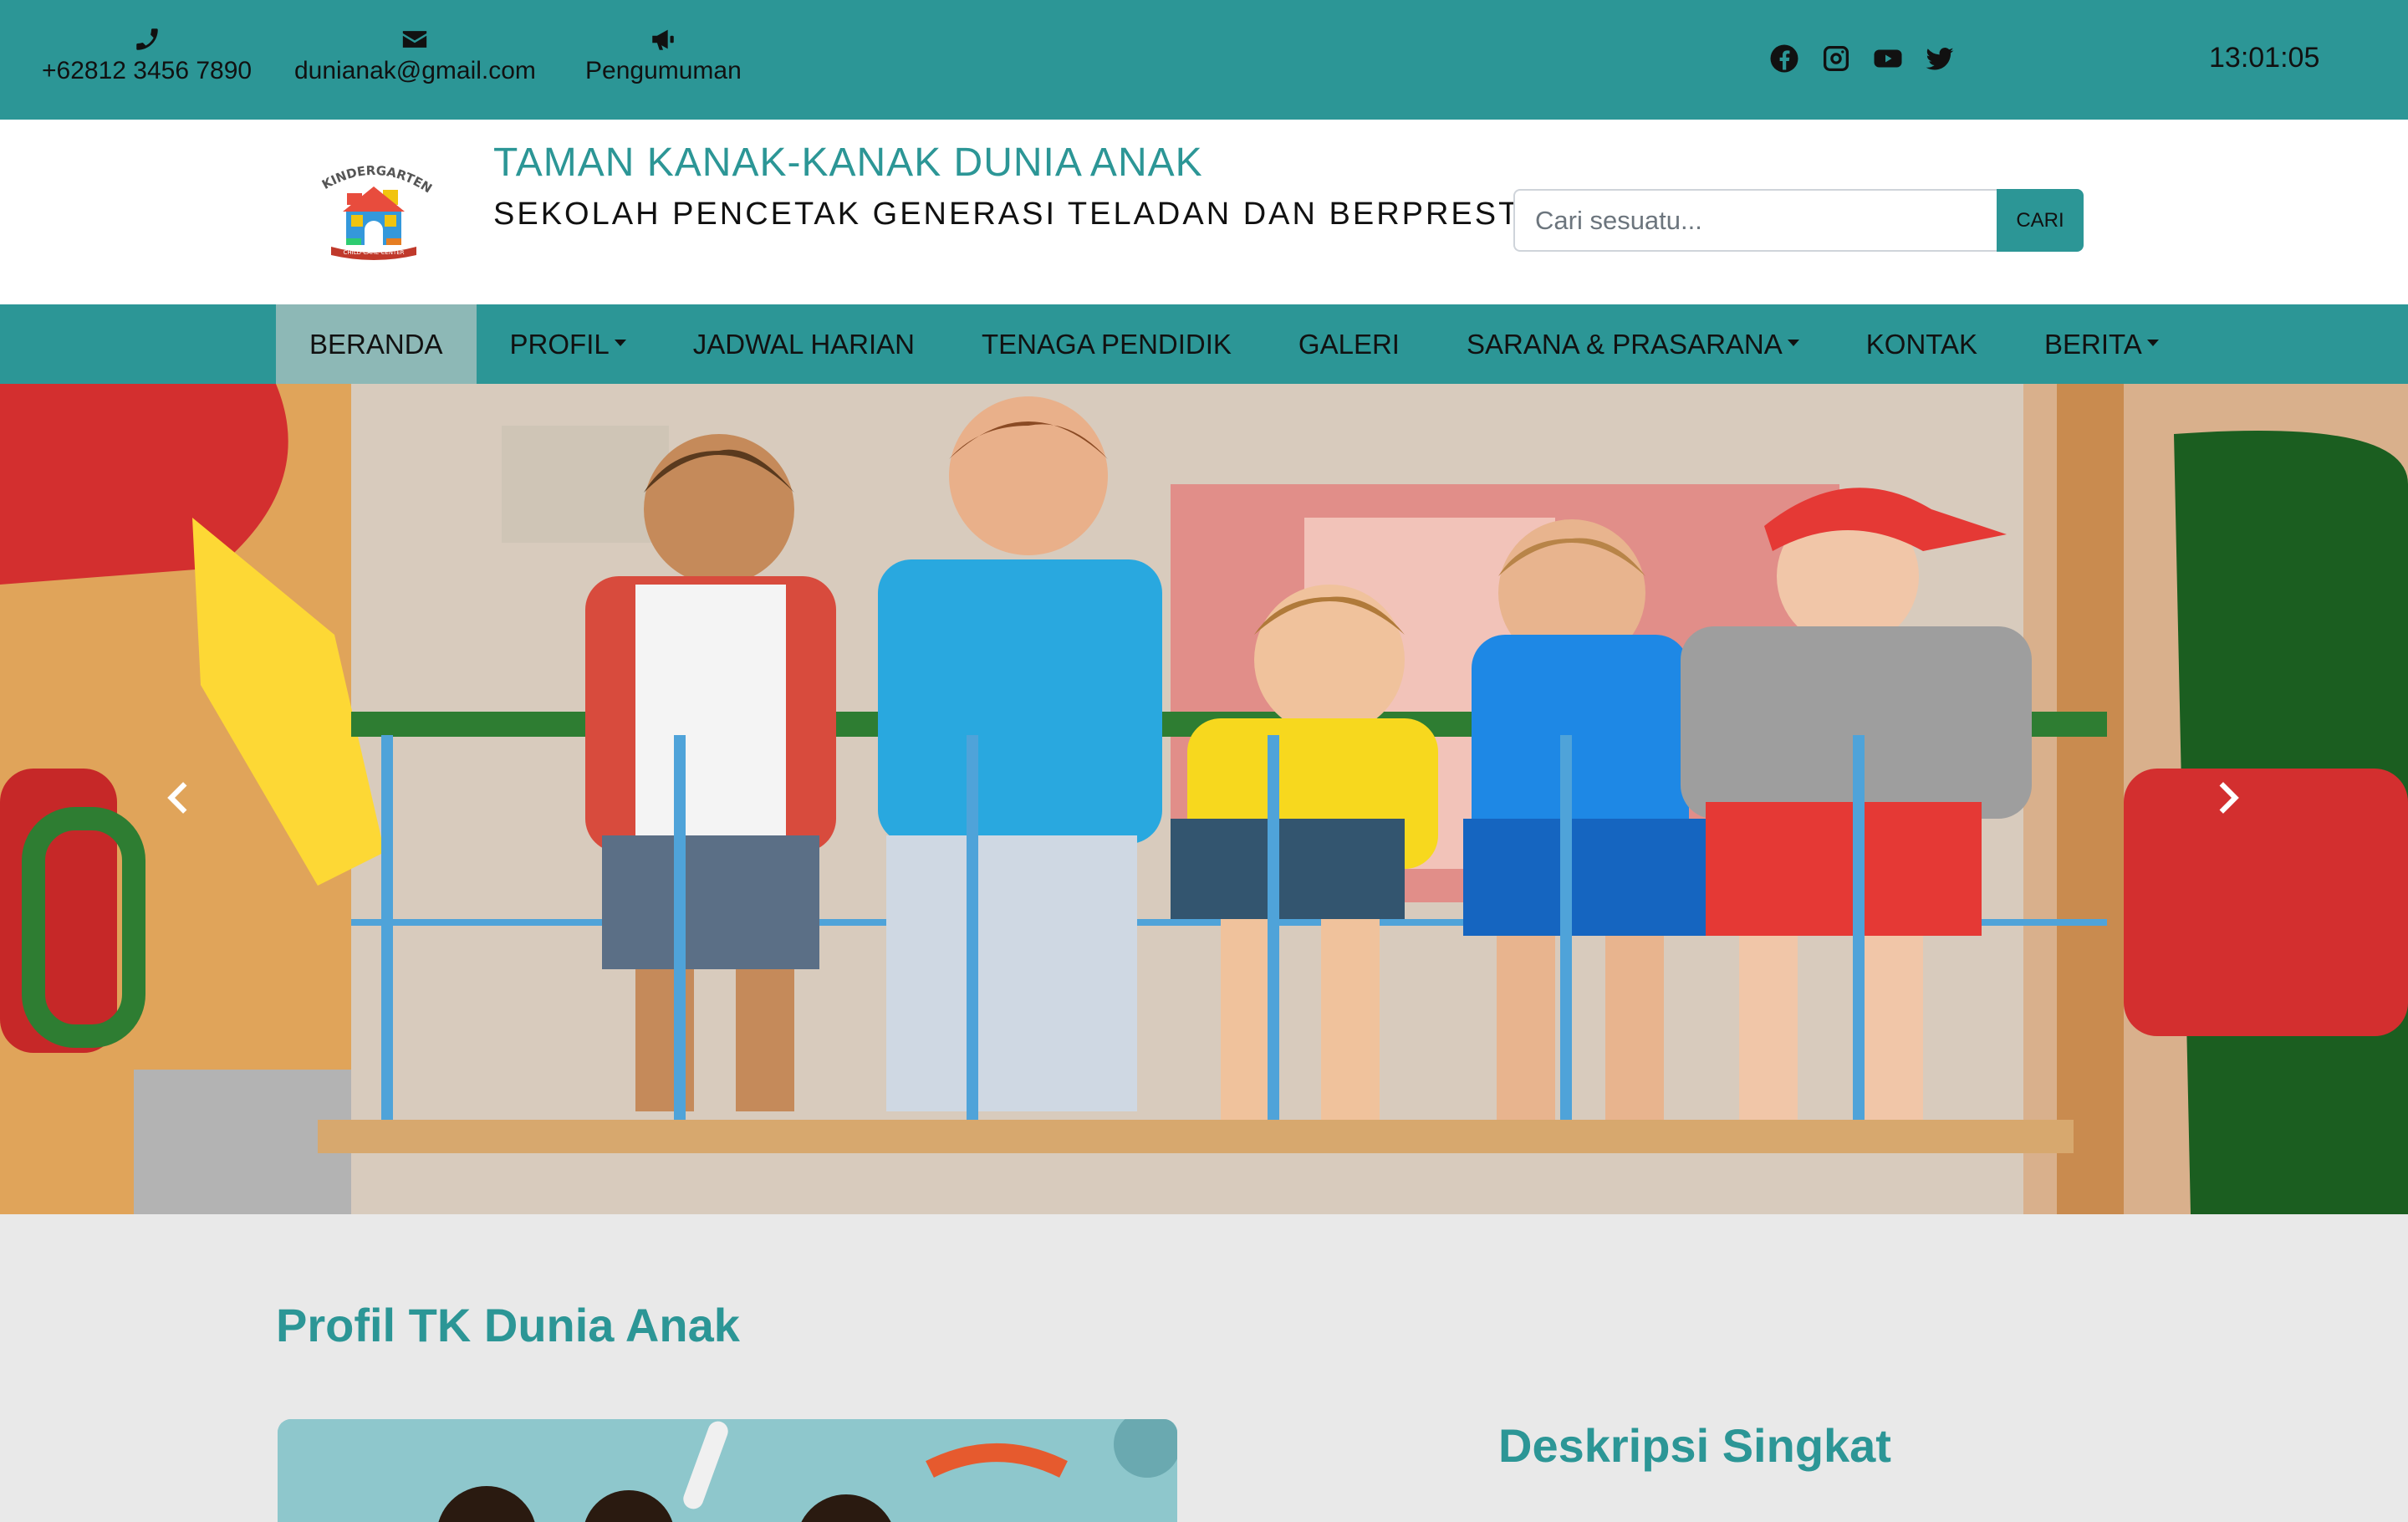 The image size is (2408, 1522). What do you see at coordinates (2093, 344) in the screenshot?
I see `nav-label: BERITA` at bounding box center [2093, 344].